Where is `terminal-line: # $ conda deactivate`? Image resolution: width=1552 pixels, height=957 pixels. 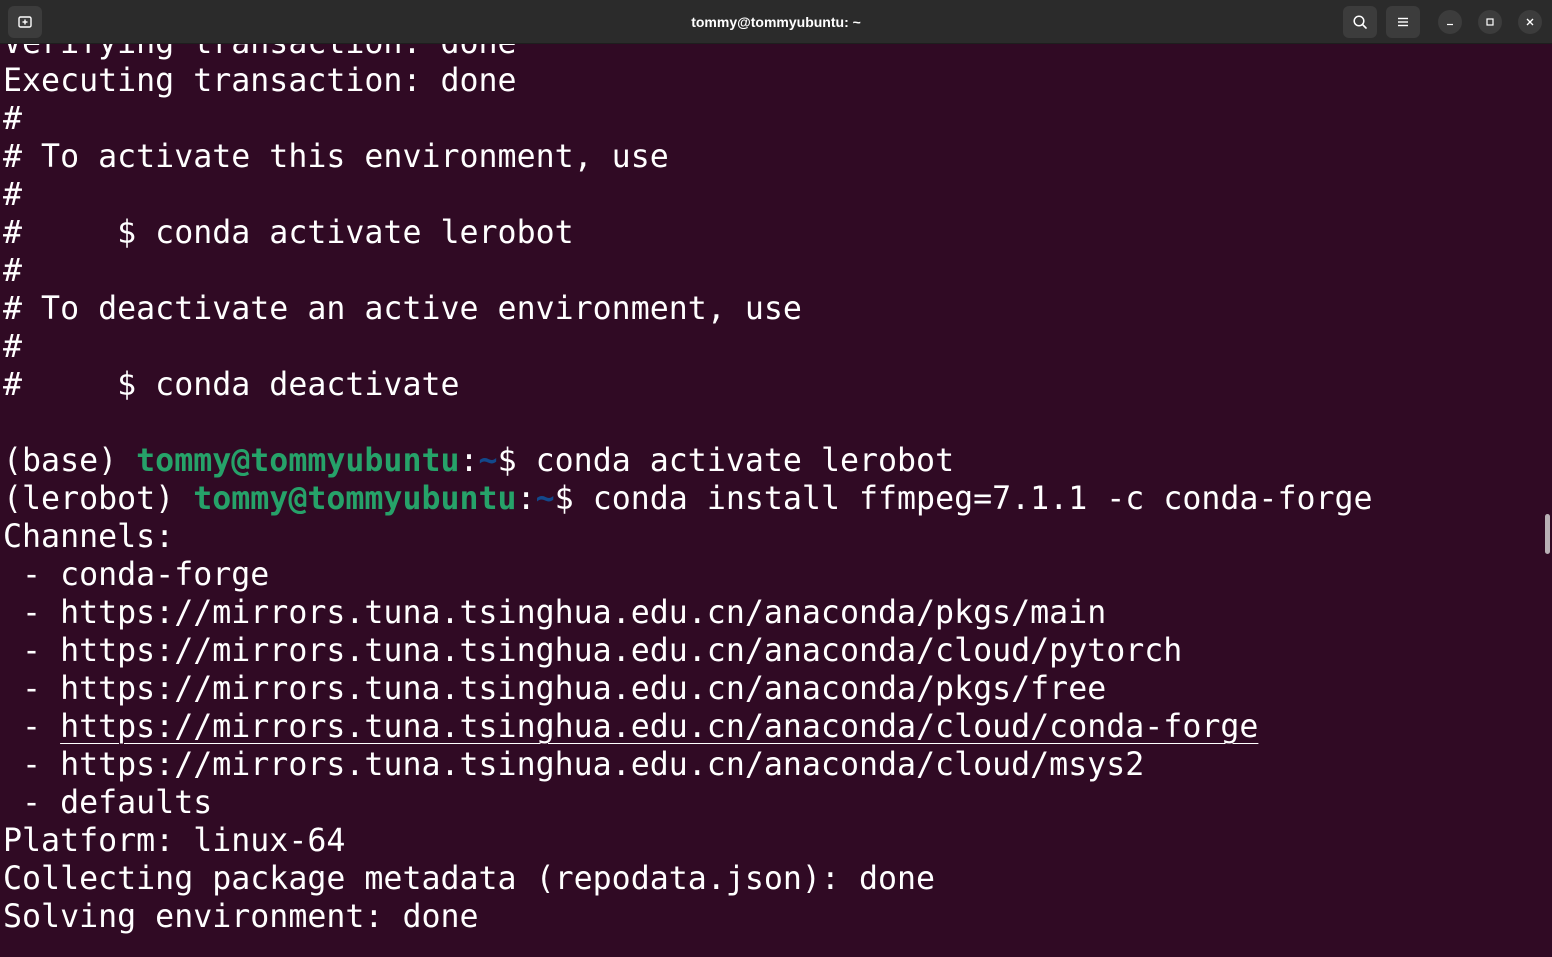 terminal-line: # $ conda deactivate is located at coordinates (231, 385).